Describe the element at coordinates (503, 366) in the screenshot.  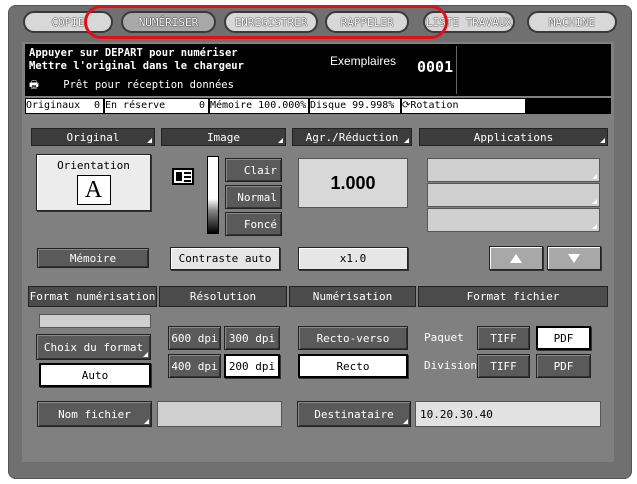
I see `division-tiff-button: TIFF` at that location.